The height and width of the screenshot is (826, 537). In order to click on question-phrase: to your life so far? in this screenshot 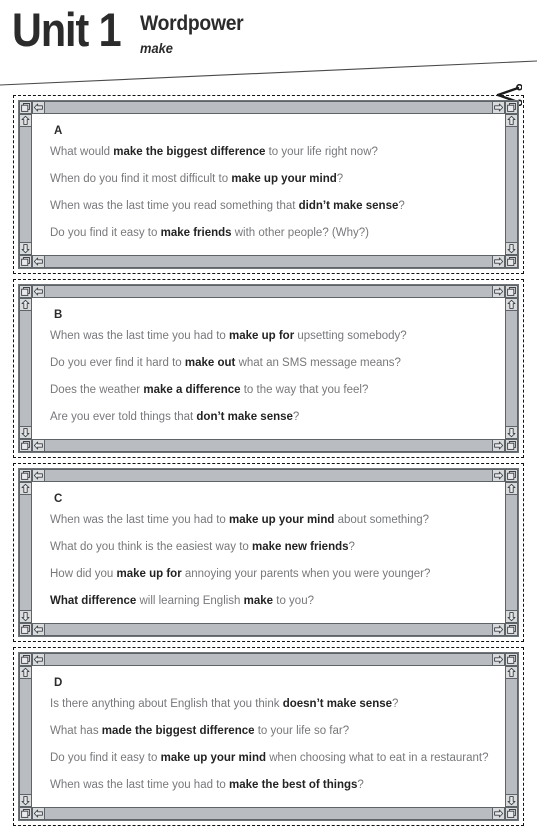, I will do `click(302, 731)`.